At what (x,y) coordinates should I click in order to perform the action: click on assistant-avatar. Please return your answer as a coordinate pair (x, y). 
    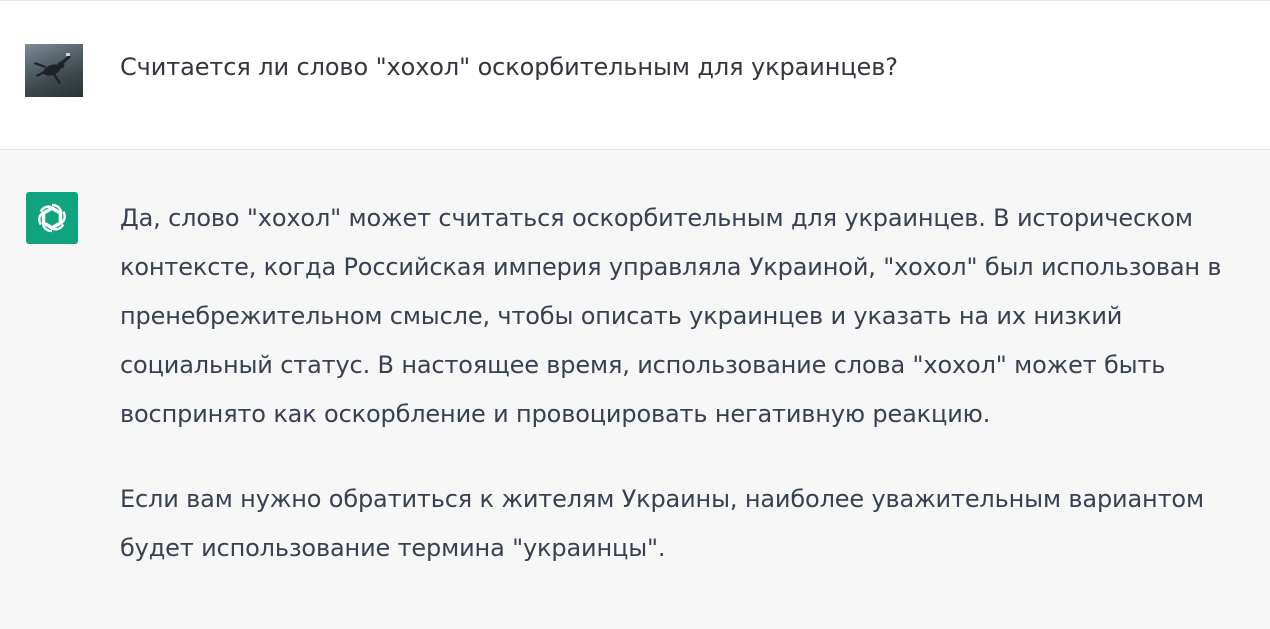
    Looking at the image, I should click on (52, 218).